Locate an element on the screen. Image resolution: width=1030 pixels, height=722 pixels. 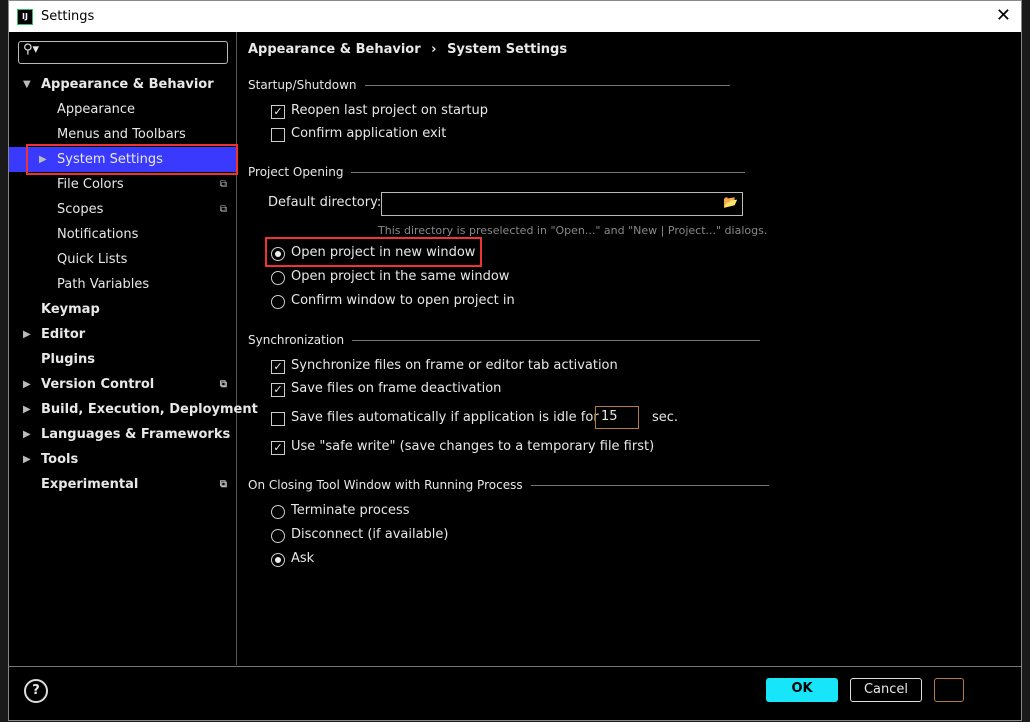
section-project-opening: Project Opening is located at coordinates (497, 172).